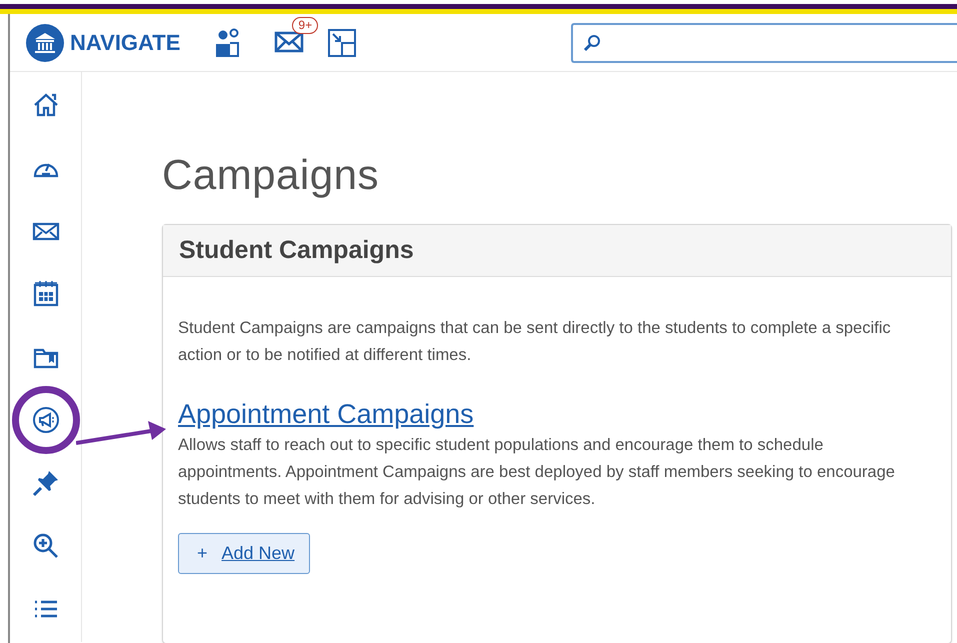 The image size is (957, 643). I want to click on section-description: Allows staff to reach out to specific student populations and encourage them to schedule appointments. Appointment Campaigns are best deployed by staff members seeking to encourage students to meet with them for advising or other services., so click(537, 472).